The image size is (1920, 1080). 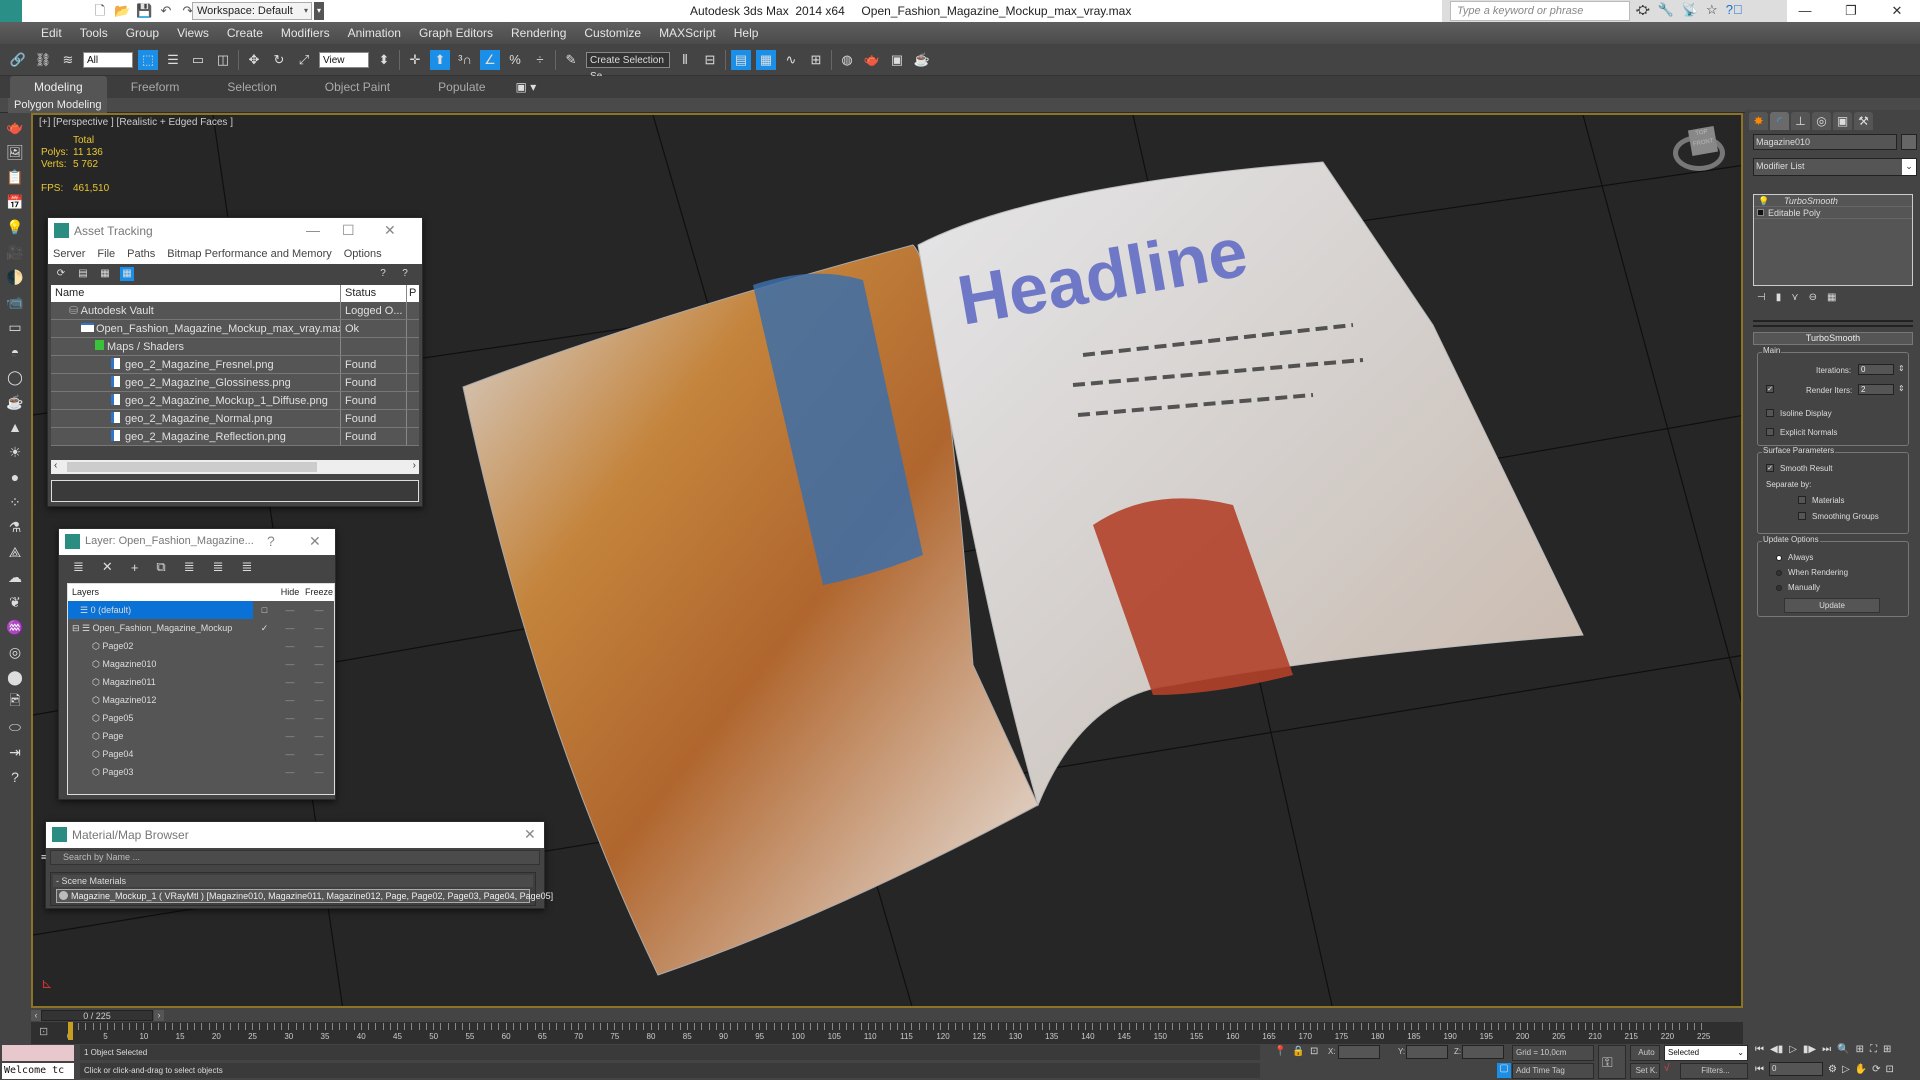 What do you see at coordinates (922, 60) in the screenshot?
I see `render-production-icon: ☕` at bounding box center [922, 60].